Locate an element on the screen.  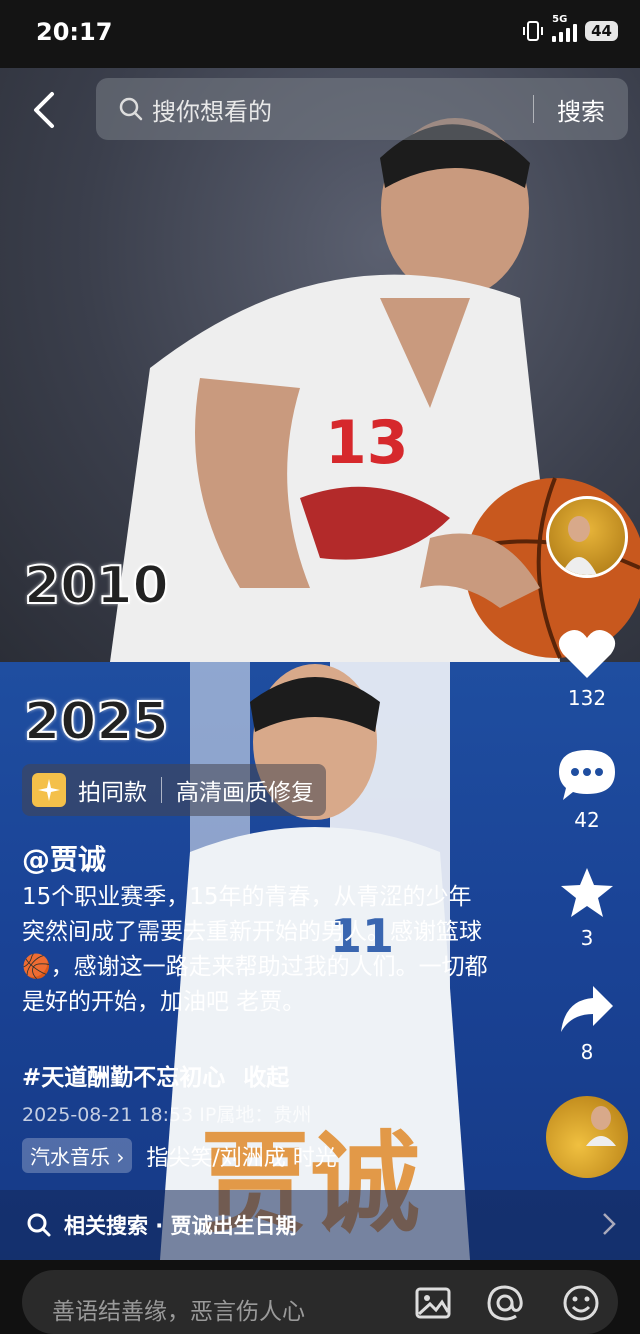
heart-icon is located at coordinates (587, 653).